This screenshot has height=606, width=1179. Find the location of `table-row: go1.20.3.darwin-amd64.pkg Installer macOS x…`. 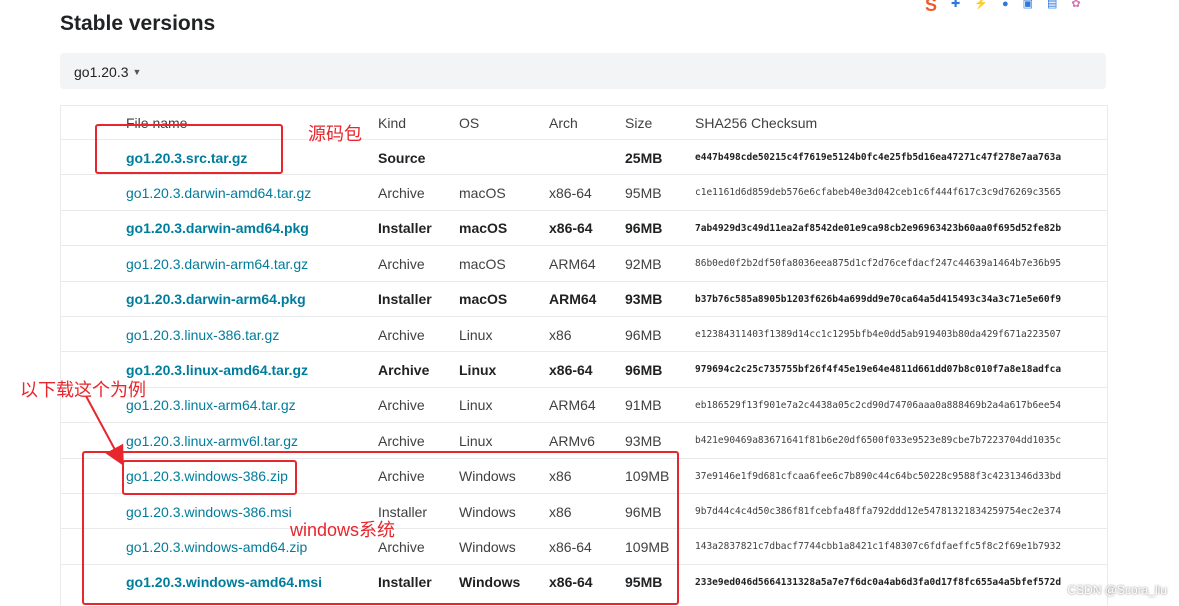

table-row: go1.20.3.darwin-amd64.pkg Installer macOS x… is located at coordinates (584, 227).